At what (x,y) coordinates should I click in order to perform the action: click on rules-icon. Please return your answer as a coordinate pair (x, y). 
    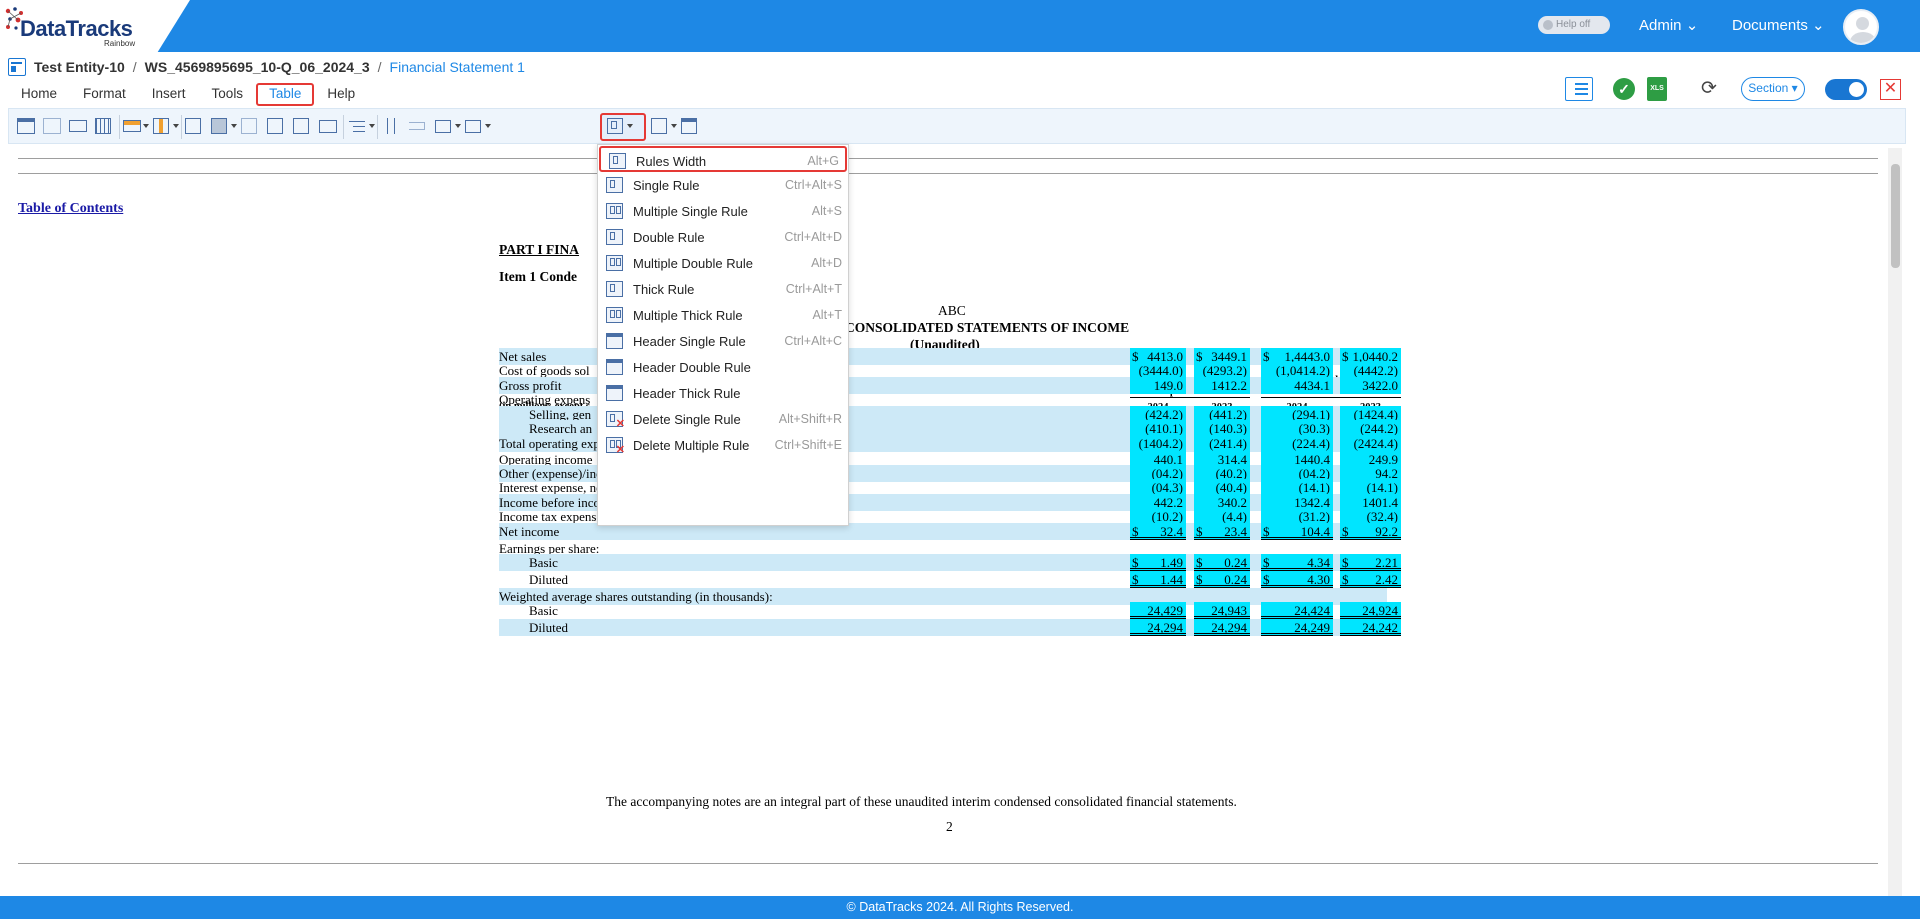
    Looking at the image, I should click on (620, 127).